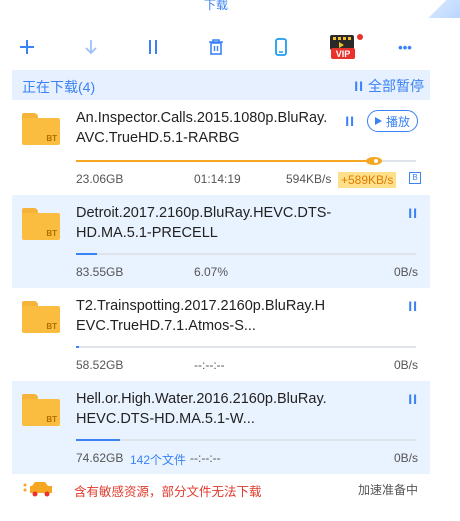  What do you see at coordinates (221, 85) in the screenshot?
I see `downloading-section-header: 正在下载(4) II 全部暂停` at bounding box center [221, 85].